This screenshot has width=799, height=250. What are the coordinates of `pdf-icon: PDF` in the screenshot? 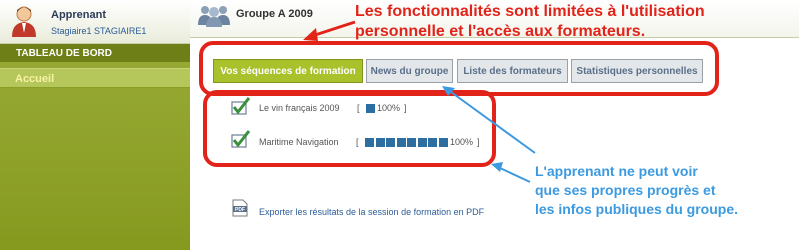 It's located at (240, 208).